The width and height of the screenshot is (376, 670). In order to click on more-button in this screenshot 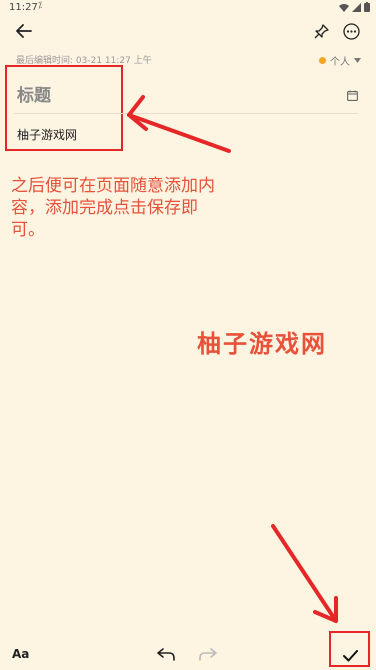, I will do `click(351, 31)`.